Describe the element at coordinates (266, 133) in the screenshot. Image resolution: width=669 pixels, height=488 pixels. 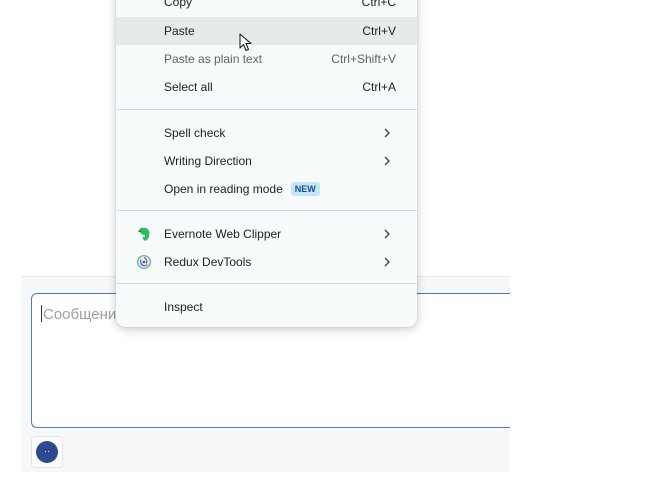
I see `menu-item-spell-check: Spell check` at that location.